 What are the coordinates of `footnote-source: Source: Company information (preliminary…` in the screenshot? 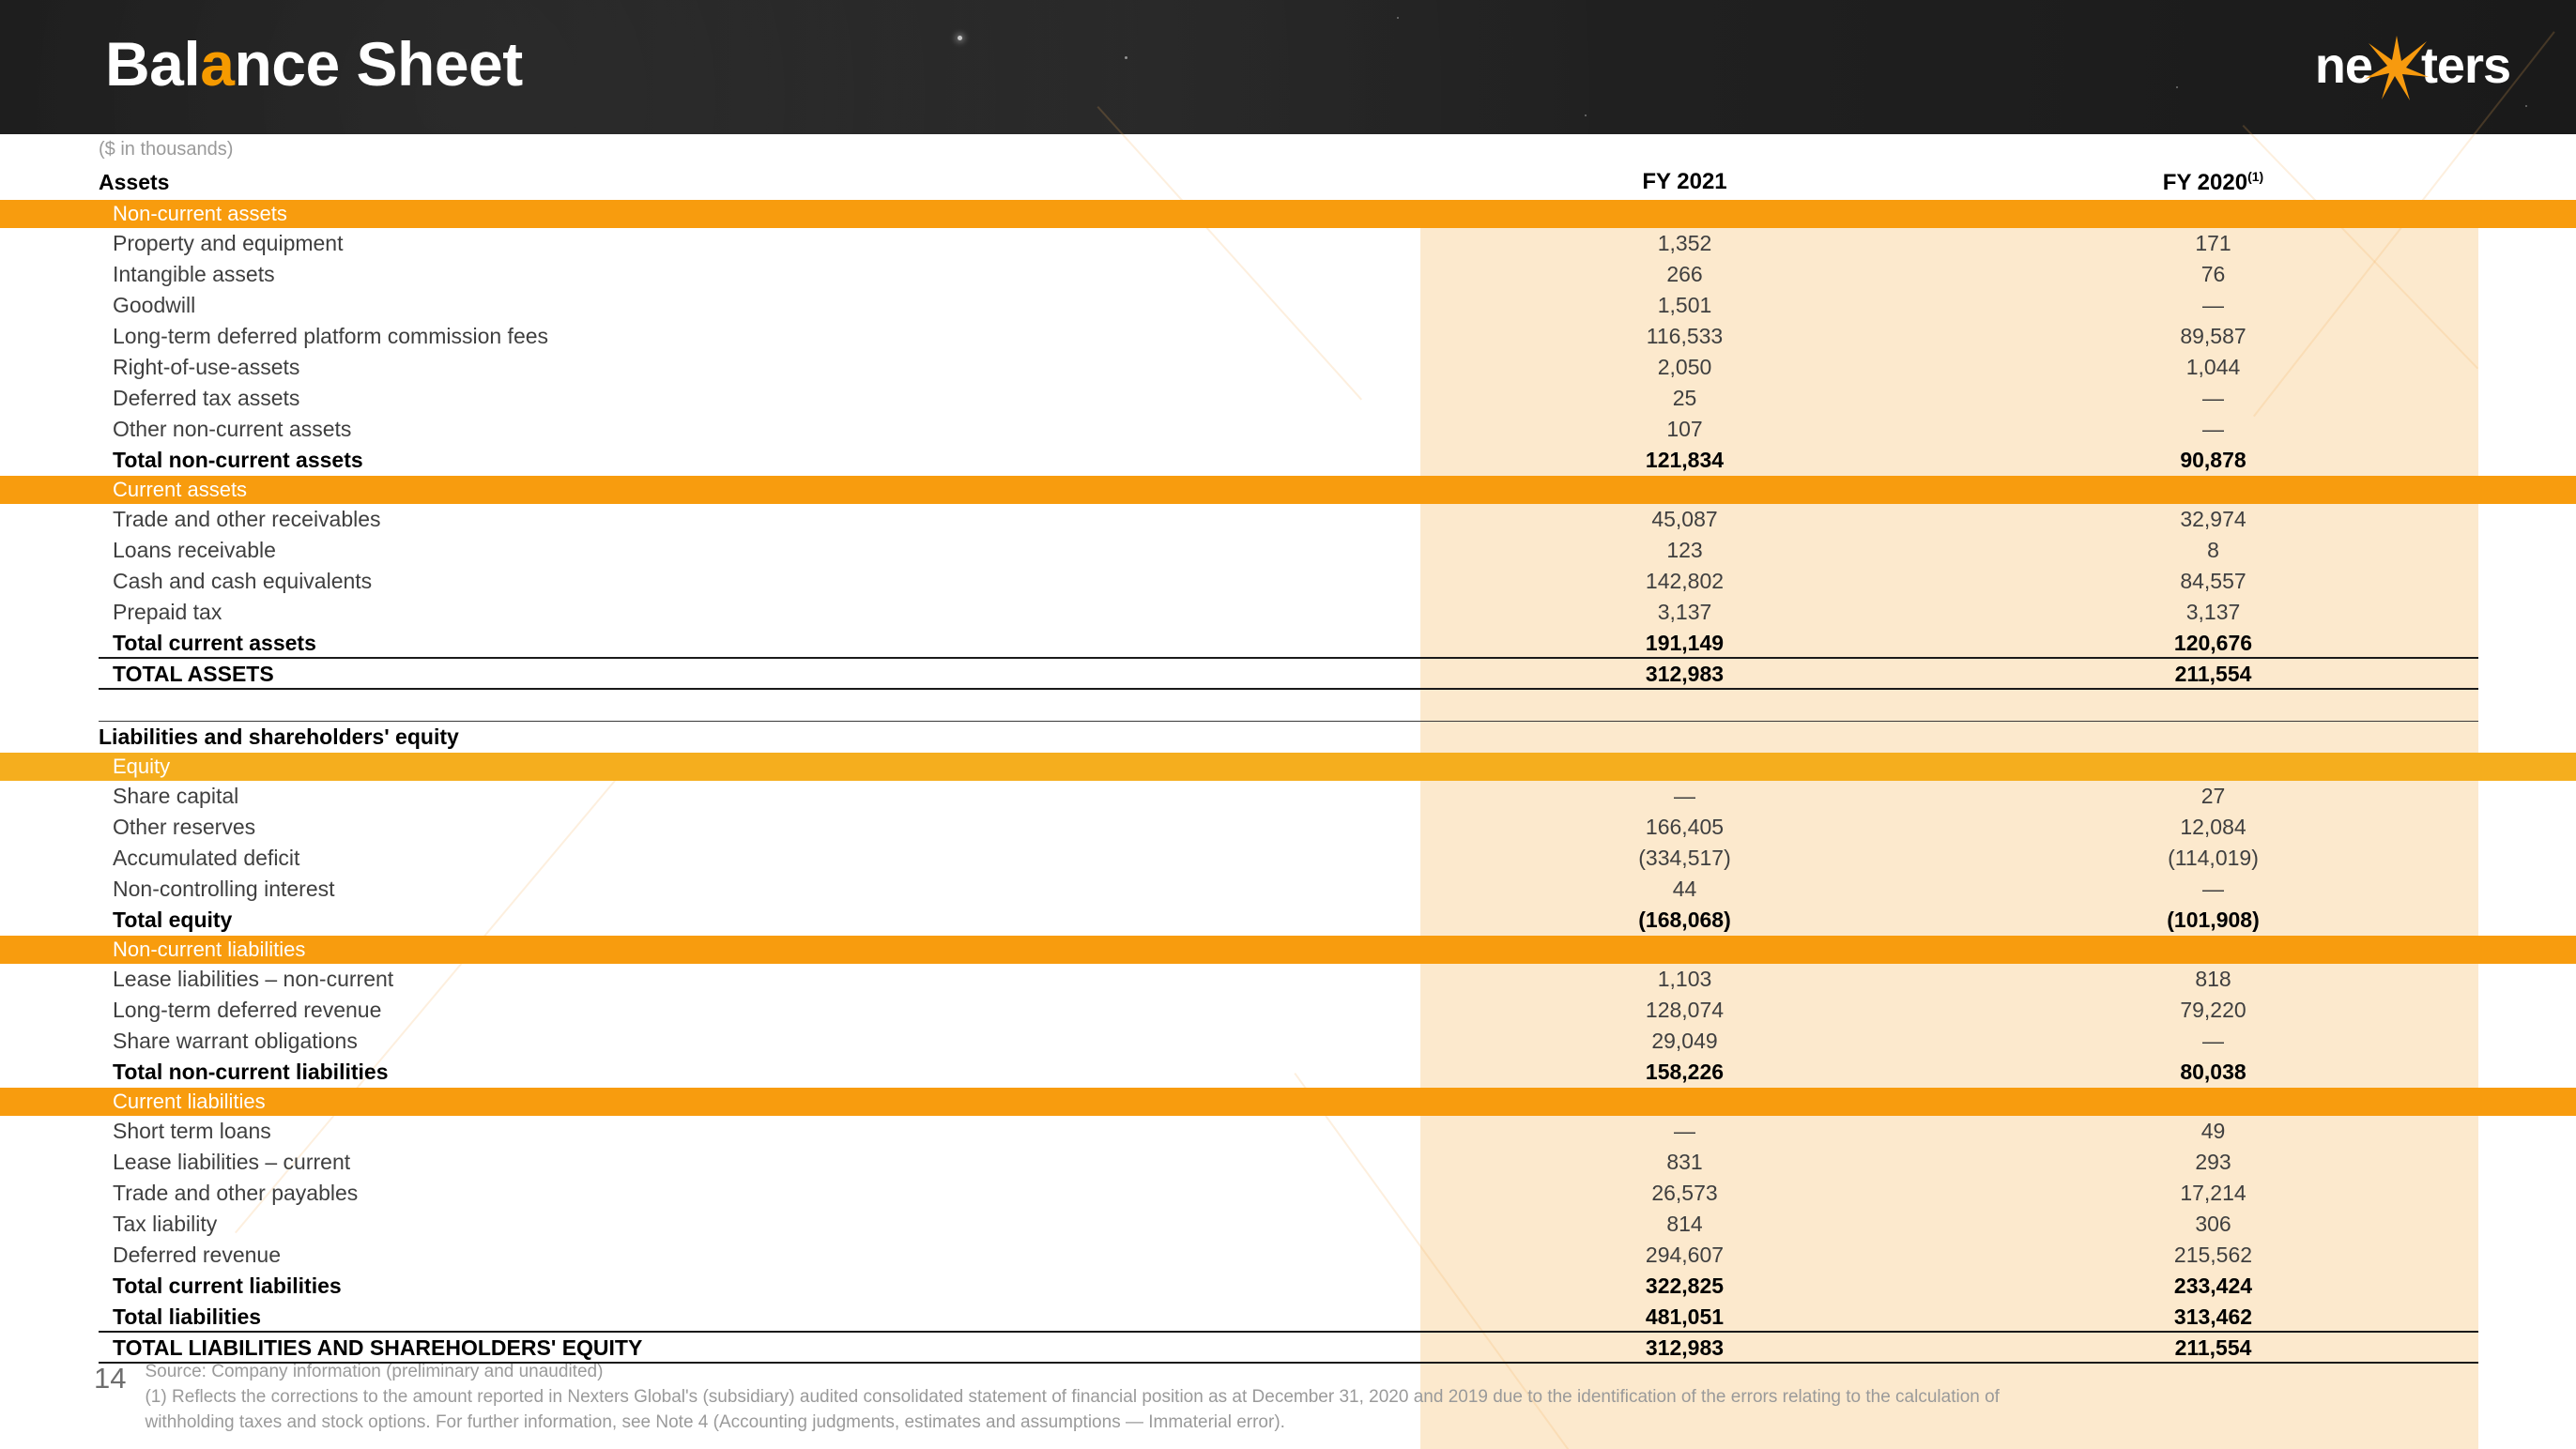 It's located at (375, 1371).